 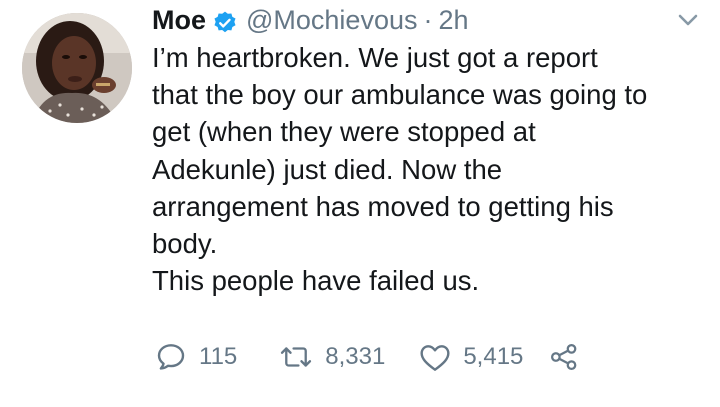 I want to click on retweet-icon, so click(x=296, y=357).